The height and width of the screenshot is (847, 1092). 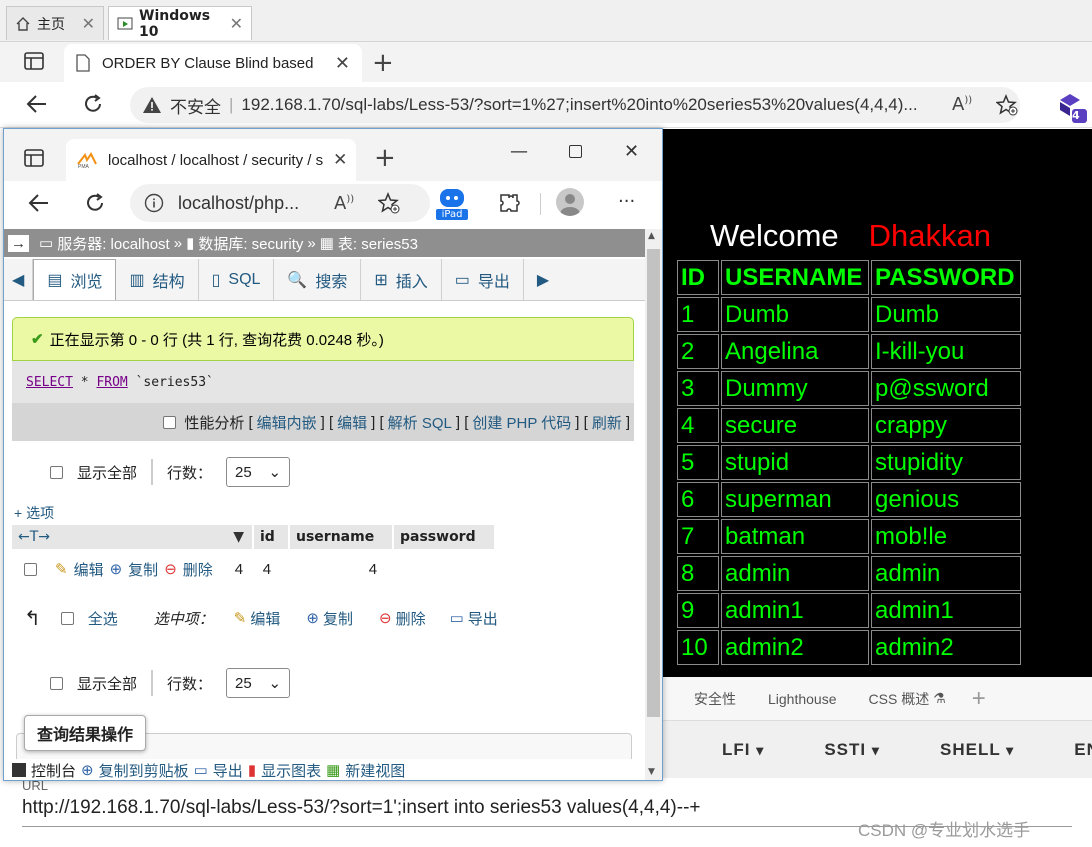 I want to click on breadcrumb-sep: », so click(x=178, y=243).